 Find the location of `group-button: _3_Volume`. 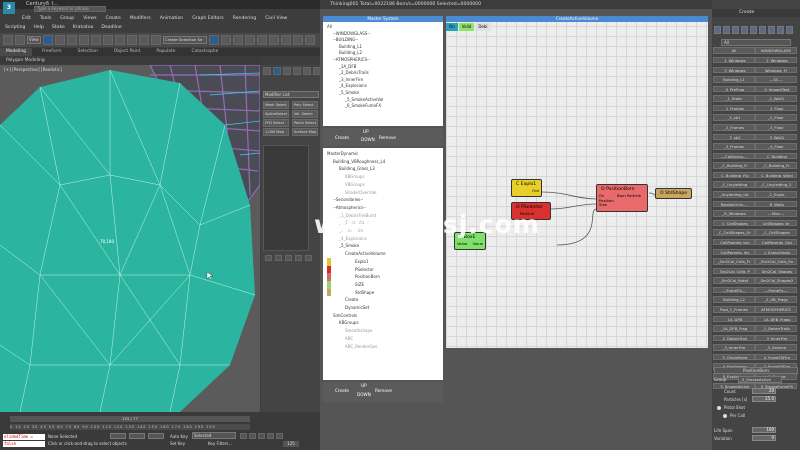

group-button: _3_Volume is located at coordinates (776, 347).